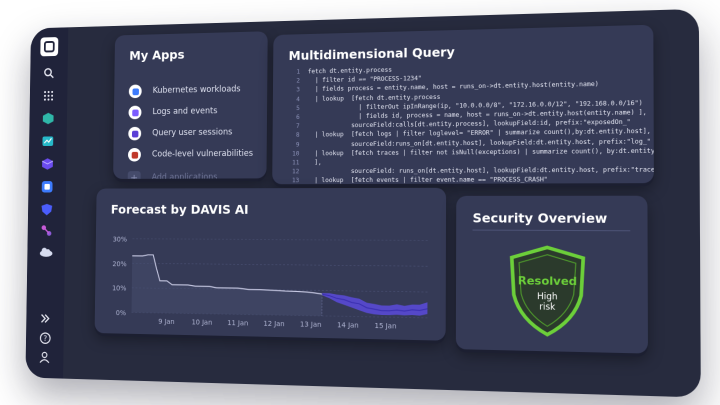  I want to click on x-tick-label: 9 Jan, so click(166, 322).